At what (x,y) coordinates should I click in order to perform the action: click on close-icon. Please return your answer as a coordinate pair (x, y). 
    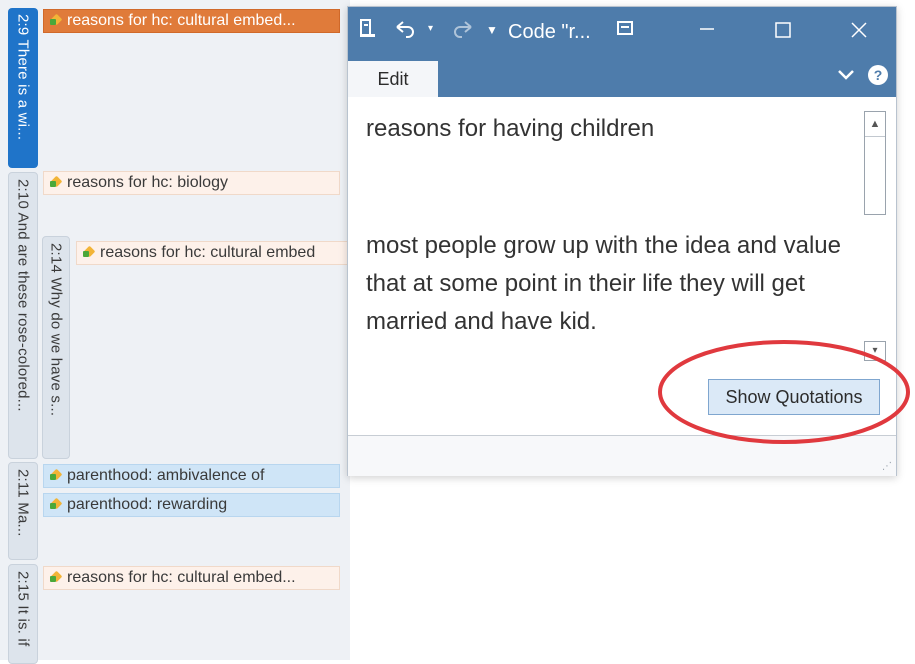
    Looking at the image, I should click on (859, 33).